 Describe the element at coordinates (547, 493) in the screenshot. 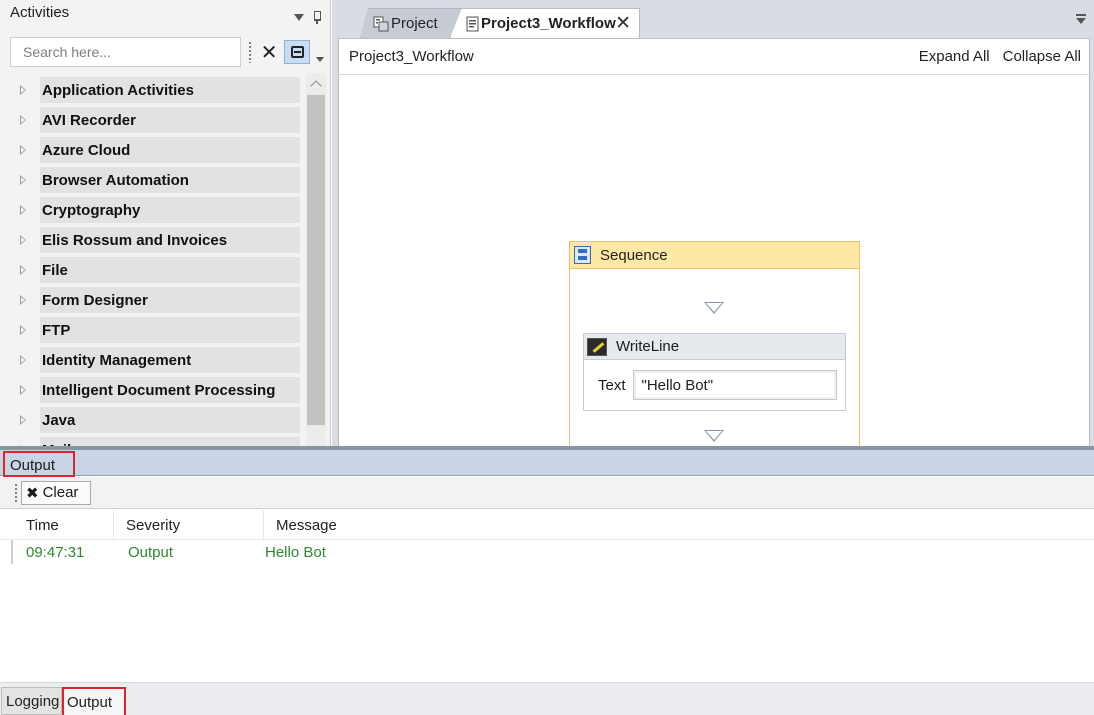

I see `output-toolbar: ✖ Clear` at that location.